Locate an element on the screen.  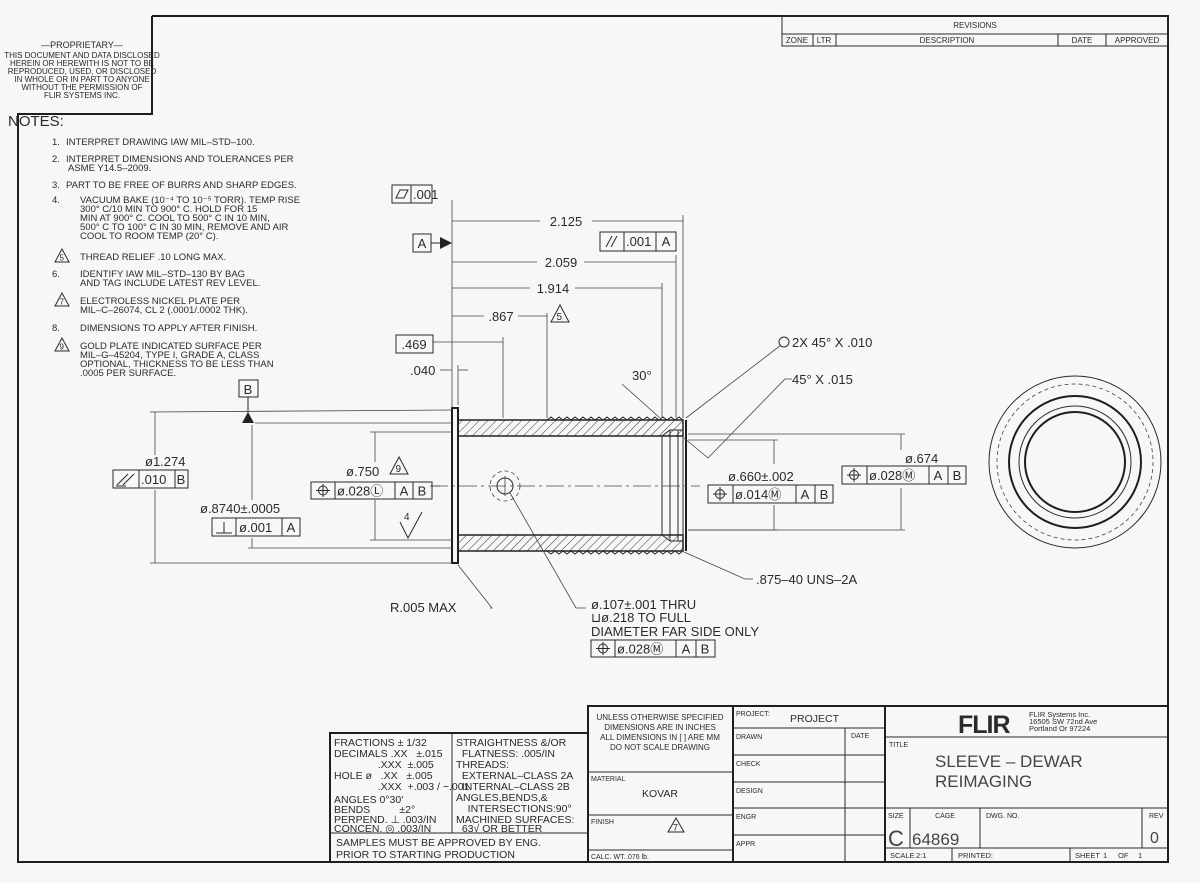
spec-note: ALL DIMENSIONS IN [ ] ARE MM is located at coordinates (660, 737).